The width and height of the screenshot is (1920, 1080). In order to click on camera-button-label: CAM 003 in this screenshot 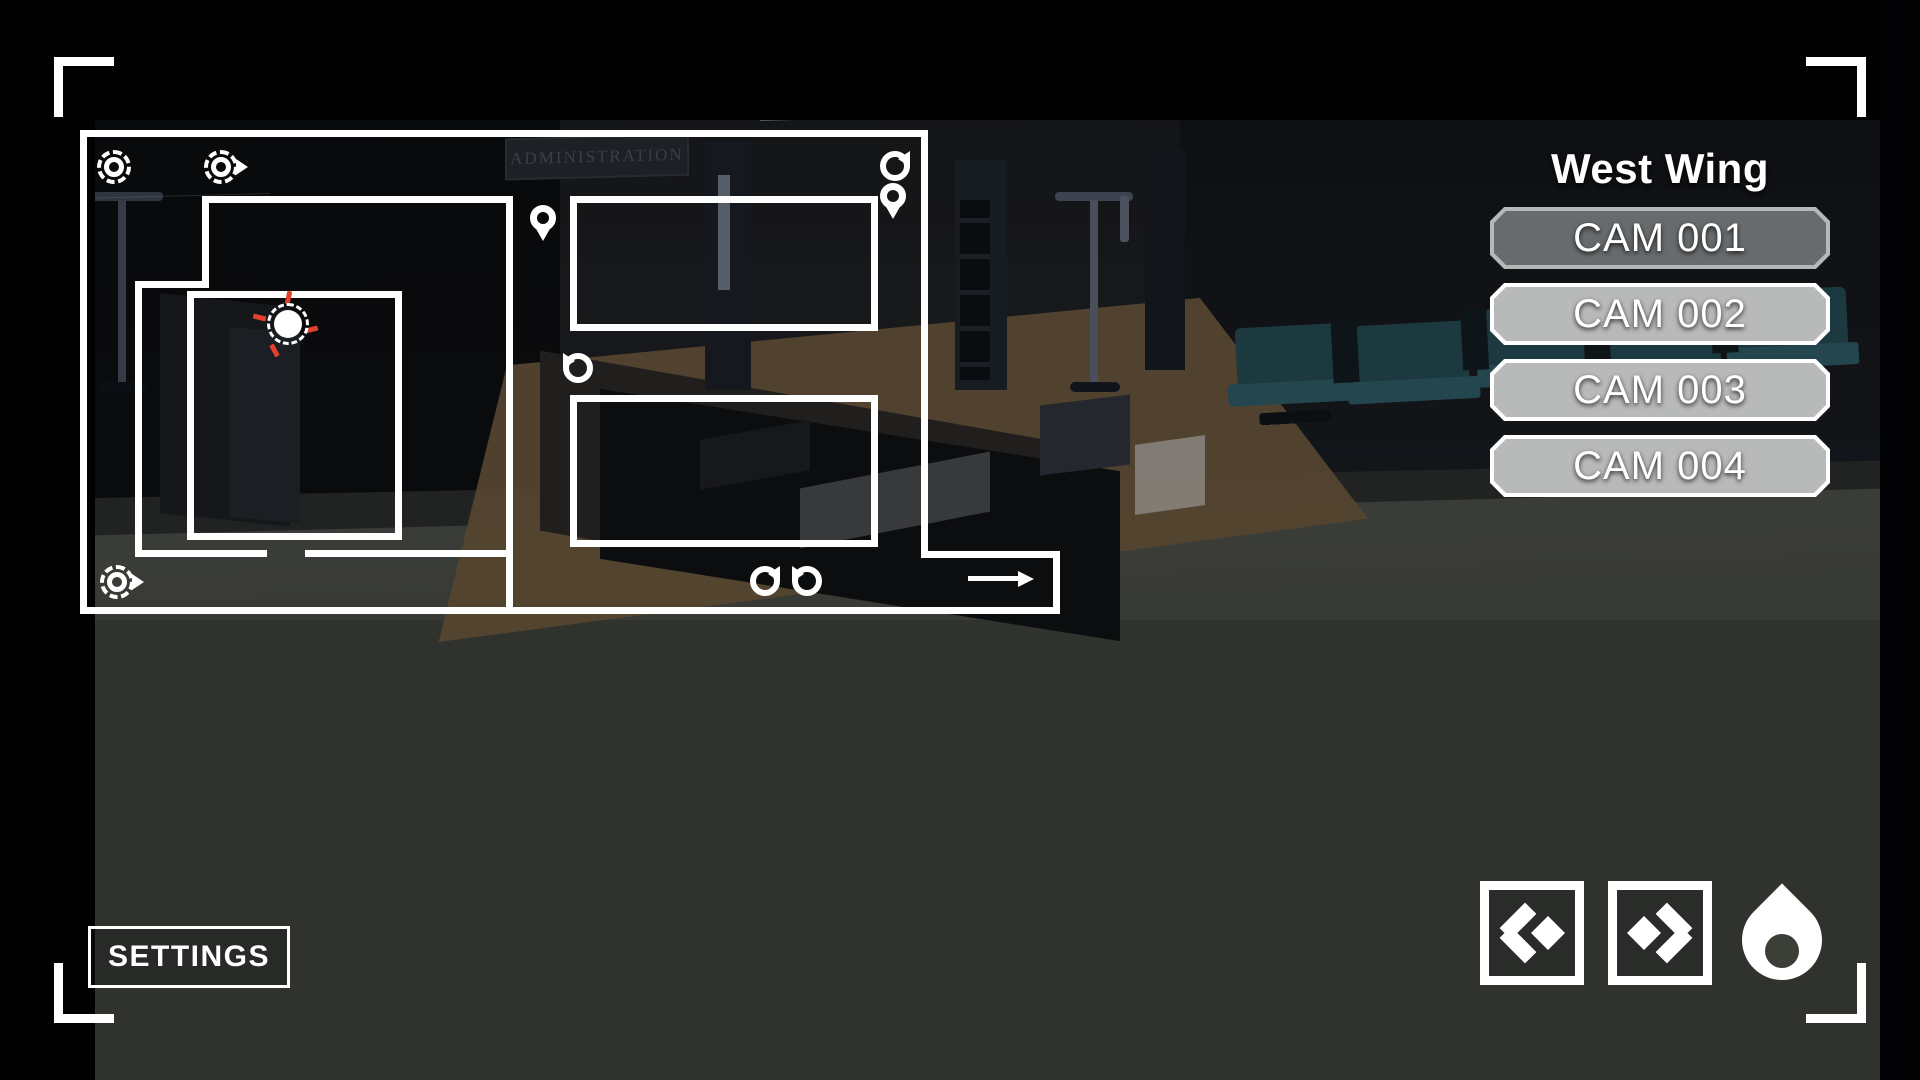, I will do `click(1660, 389)`.